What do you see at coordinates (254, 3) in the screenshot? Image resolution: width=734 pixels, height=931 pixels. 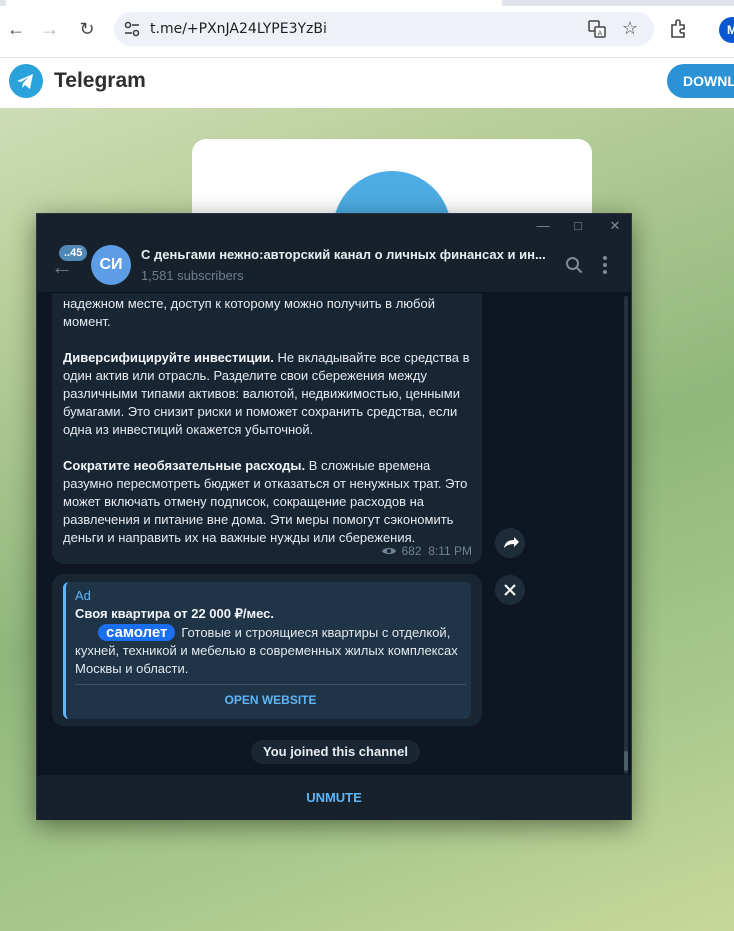 I see `active-tab` at bounding box center [254, 3].